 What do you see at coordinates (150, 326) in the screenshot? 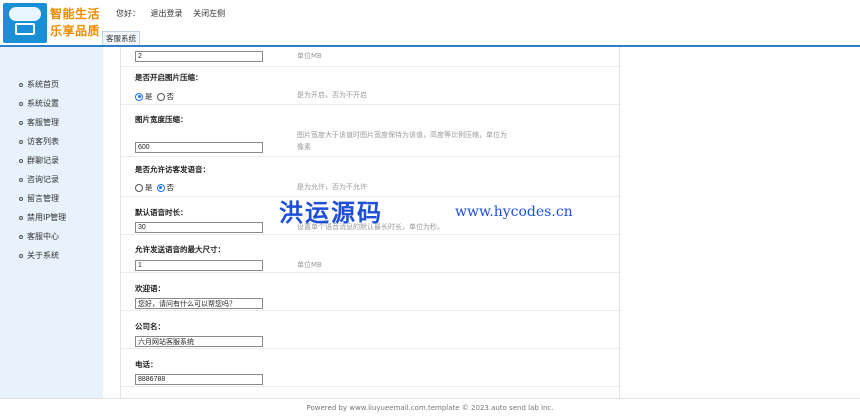
I see `company-label: 公司名：` at bounding box center [150, 326].